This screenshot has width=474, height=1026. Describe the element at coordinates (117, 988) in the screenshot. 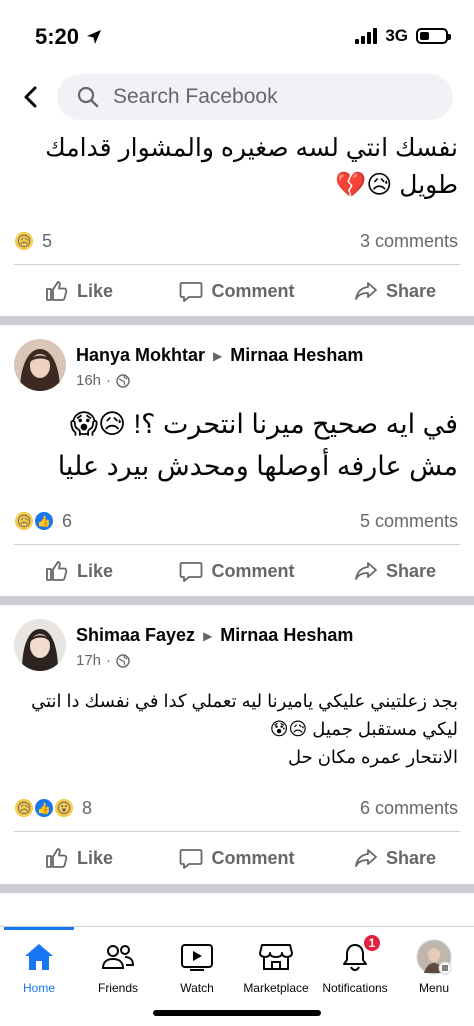

I see `tab-label: Friends` at that location.